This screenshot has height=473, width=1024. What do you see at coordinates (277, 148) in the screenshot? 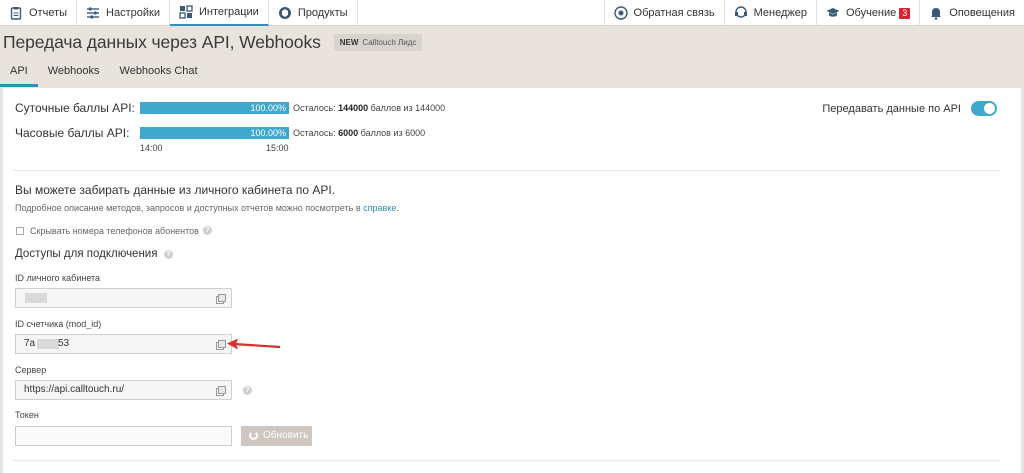
I see `hour-end-time: 15:00` at bounding box center [277, 148].